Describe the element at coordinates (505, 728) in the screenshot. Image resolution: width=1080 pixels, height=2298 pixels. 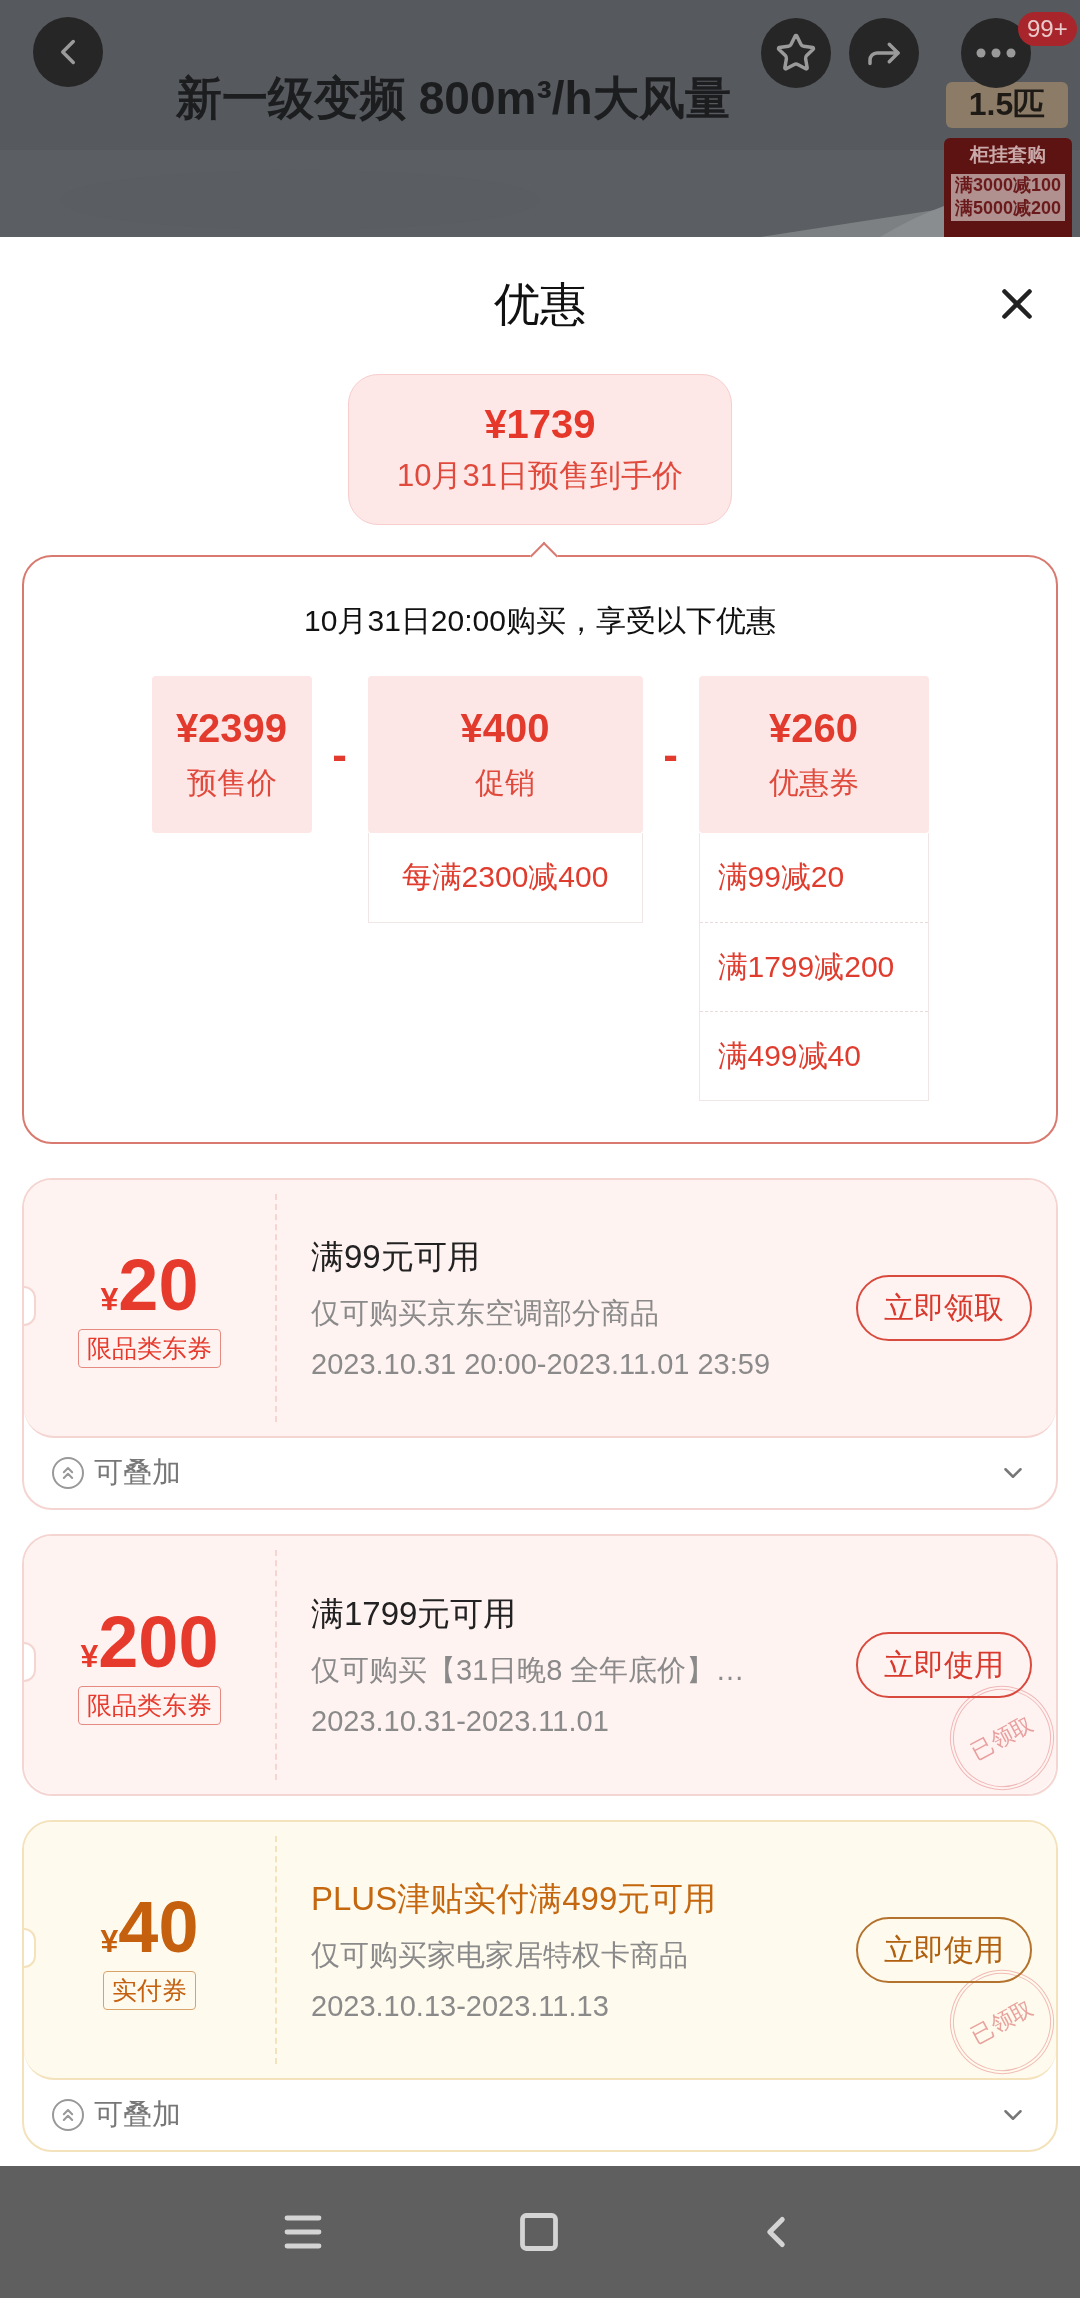
I see `component-amount: ¥400` at that location.